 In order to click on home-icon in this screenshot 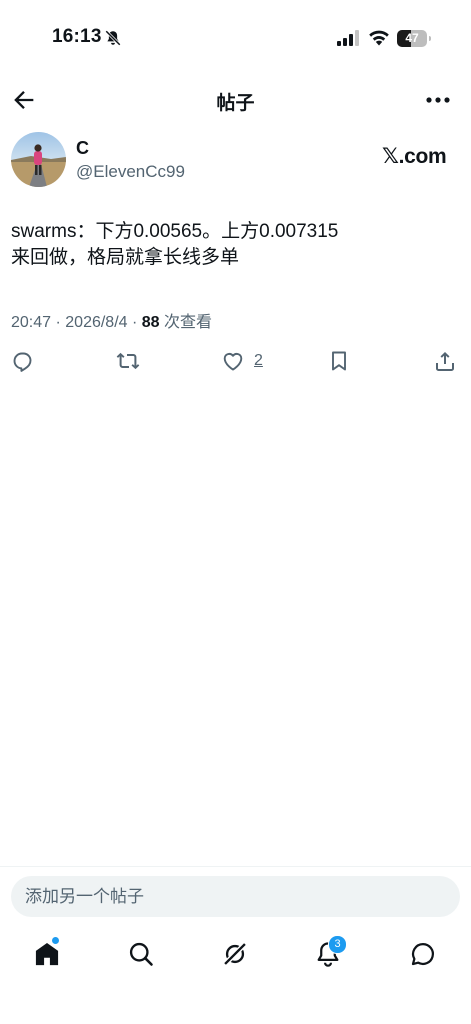, I will do `click(47, 954)`.